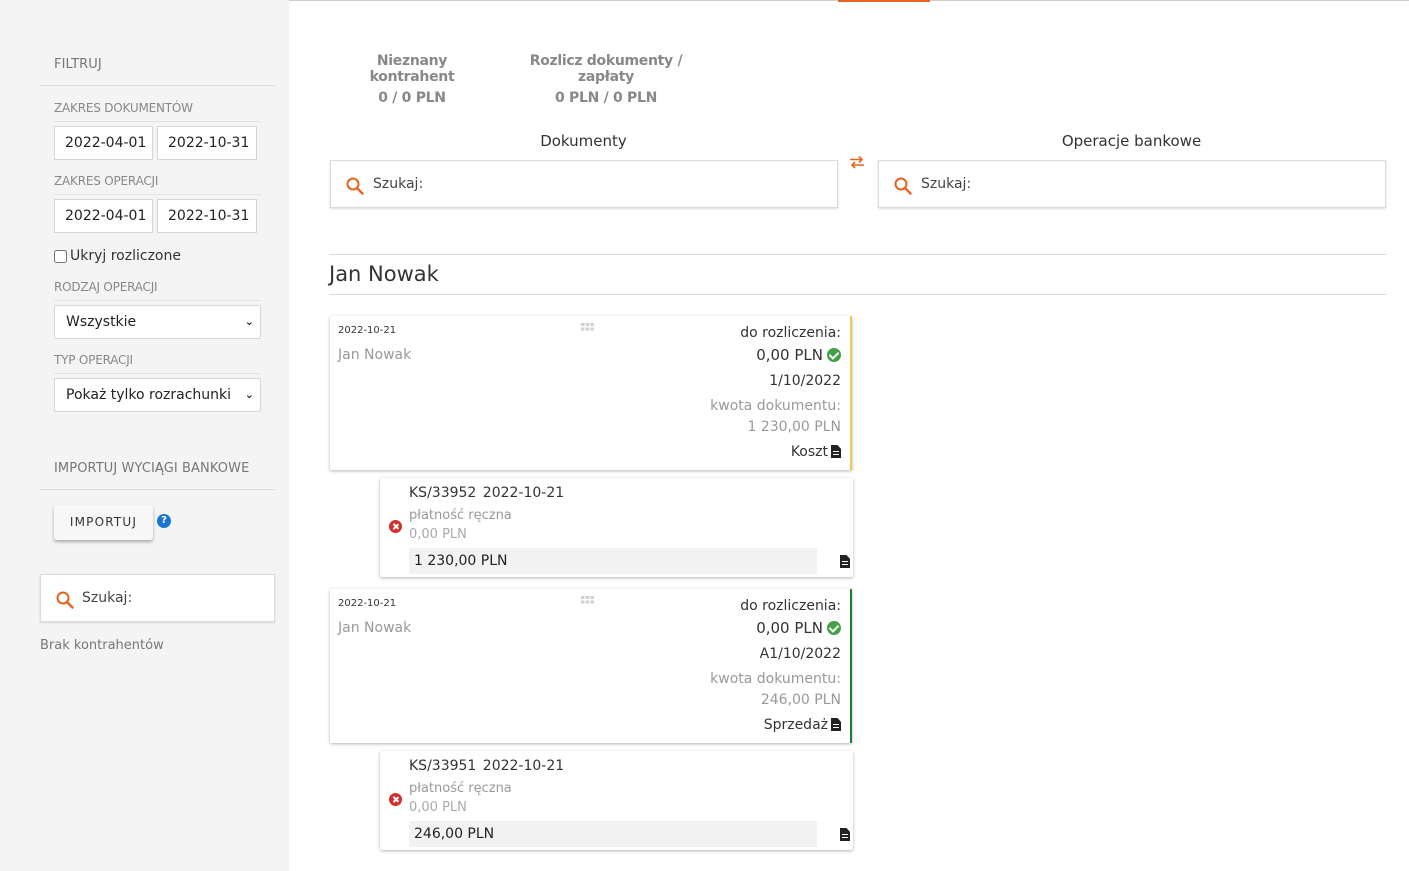  What do you see at coordinates (412, 98) in the screenshot?
I see `unknown-contractor-value: 0 / 0 PLN` at bounding box center [412, 98].